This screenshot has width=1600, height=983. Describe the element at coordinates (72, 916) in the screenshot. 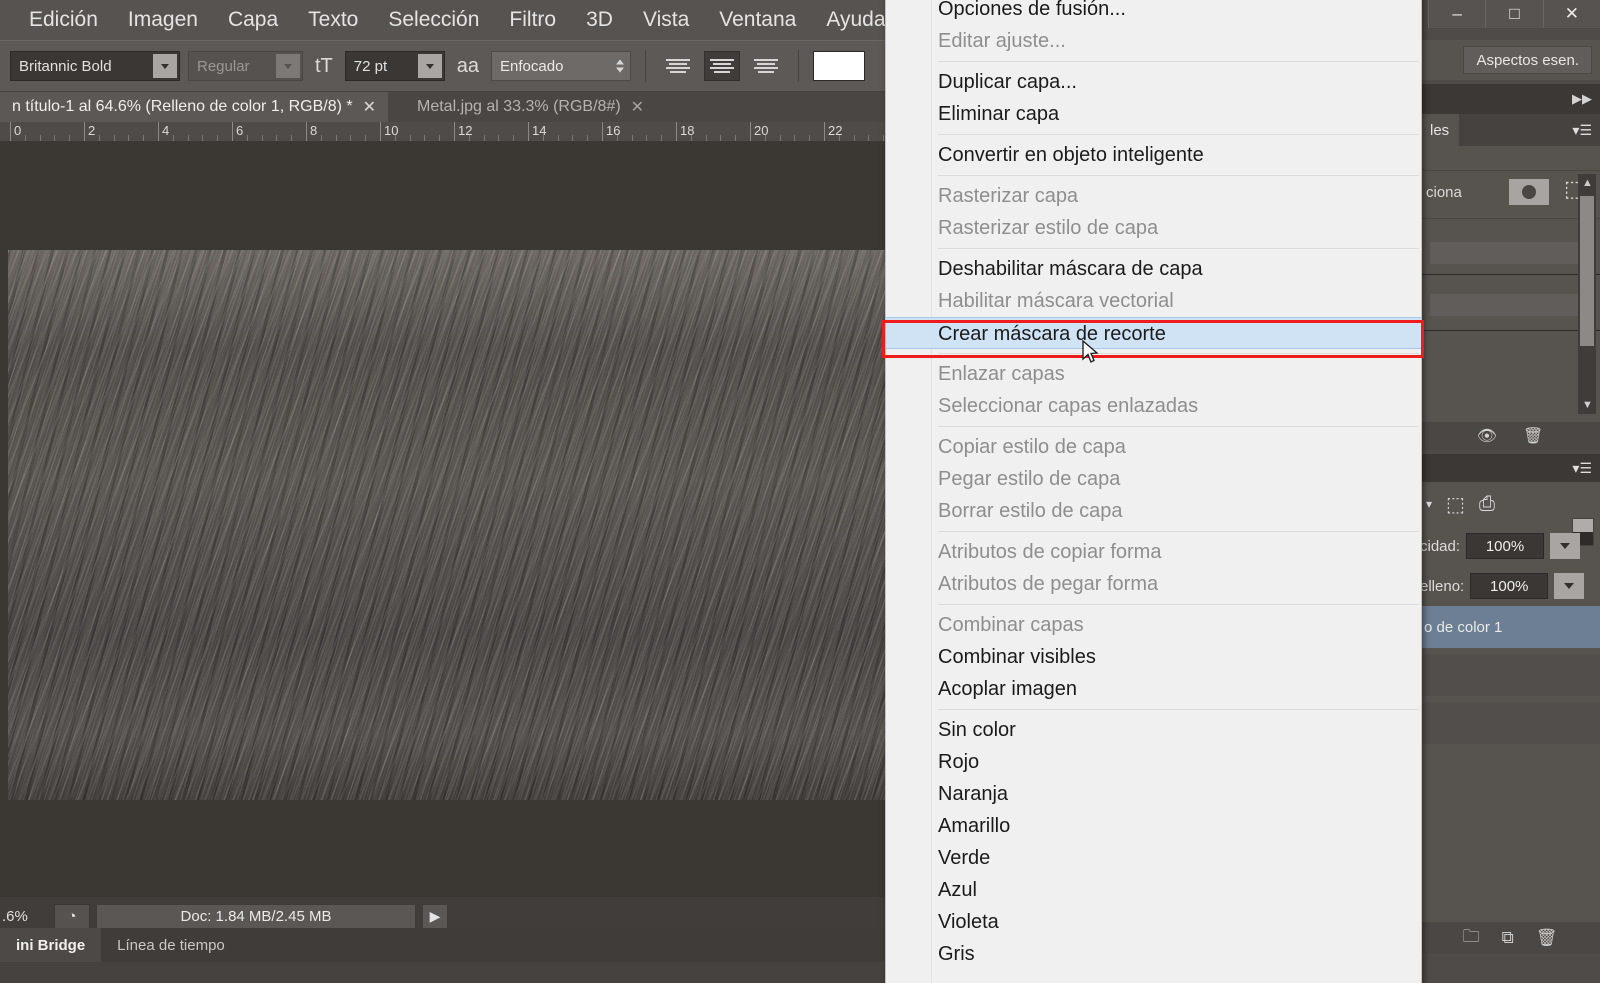

I see `pie-chart-icon: ◔` at that location.